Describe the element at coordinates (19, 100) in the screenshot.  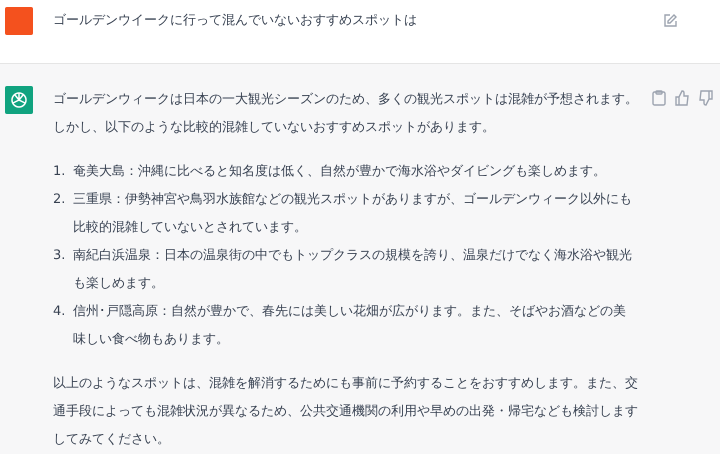
I see `assistant-avatar` at that location.